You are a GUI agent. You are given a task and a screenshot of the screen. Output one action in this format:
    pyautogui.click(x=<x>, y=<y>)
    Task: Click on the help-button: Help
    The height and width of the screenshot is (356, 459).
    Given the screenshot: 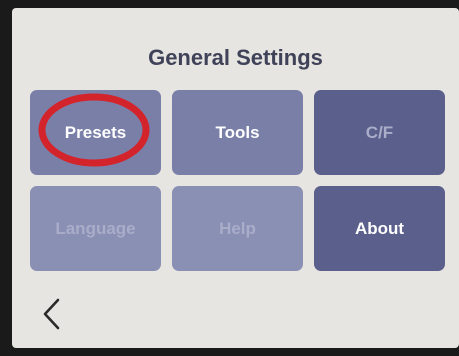 What is the action you would take?
    pyautogui.click(x=237, y=228)
    